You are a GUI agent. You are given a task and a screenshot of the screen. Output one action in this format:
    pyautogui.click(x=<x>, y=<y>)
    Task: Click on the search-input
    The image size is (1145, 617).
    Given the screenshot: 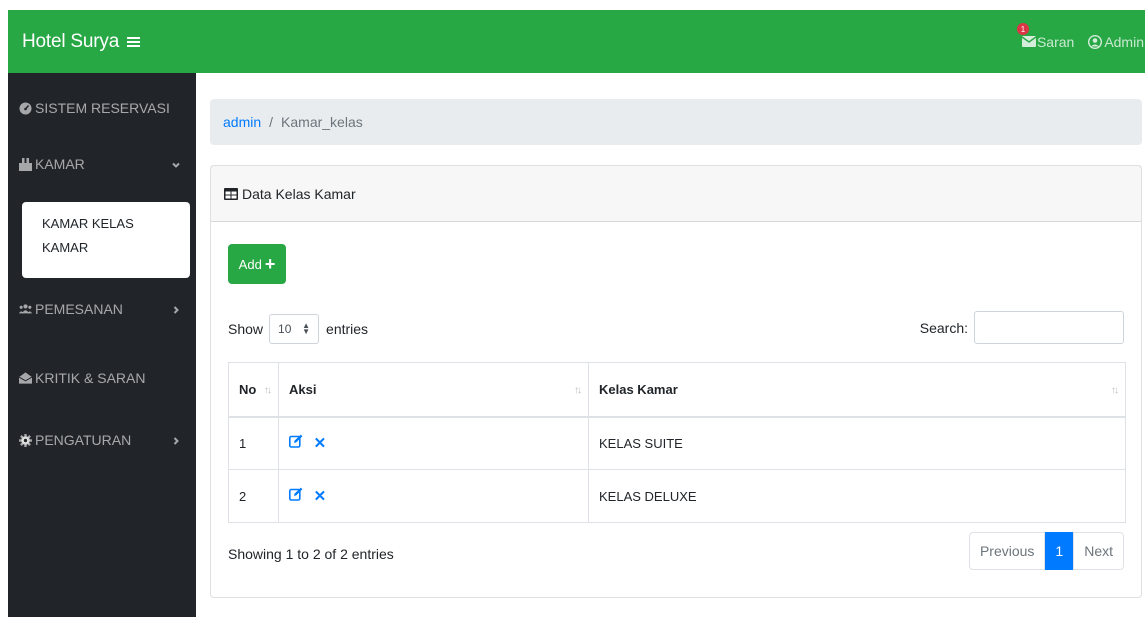 What is the action you would take?
    pyautogui.click(x=1049, y=327)
    